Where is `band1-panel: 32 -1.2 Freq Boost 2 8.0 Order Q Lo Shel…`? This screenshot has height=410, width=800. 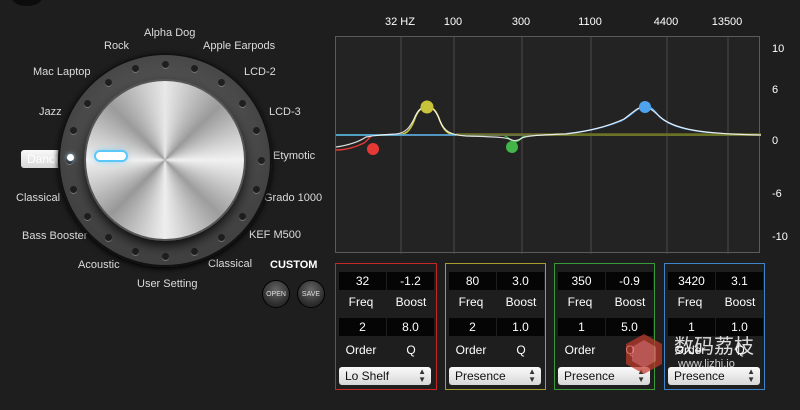 band1-panel: 32 -1.2 Freq Boost 2 8.0 Order Q Lo Shel… is located at coordinates (386, 326).